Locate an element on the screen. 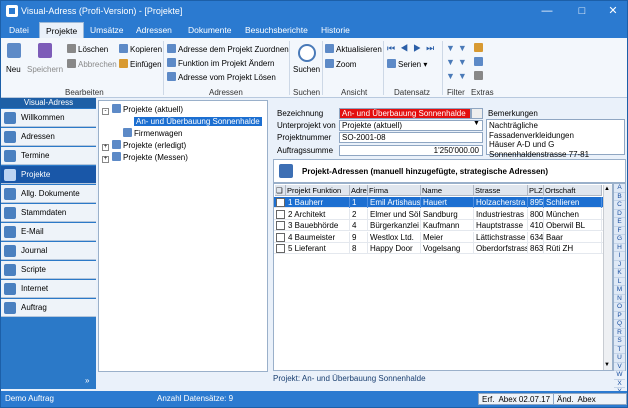 Image resolution: width=628 pixels, height=408 pixels. alpha-index-v: V is located at coordinates (619, 367).